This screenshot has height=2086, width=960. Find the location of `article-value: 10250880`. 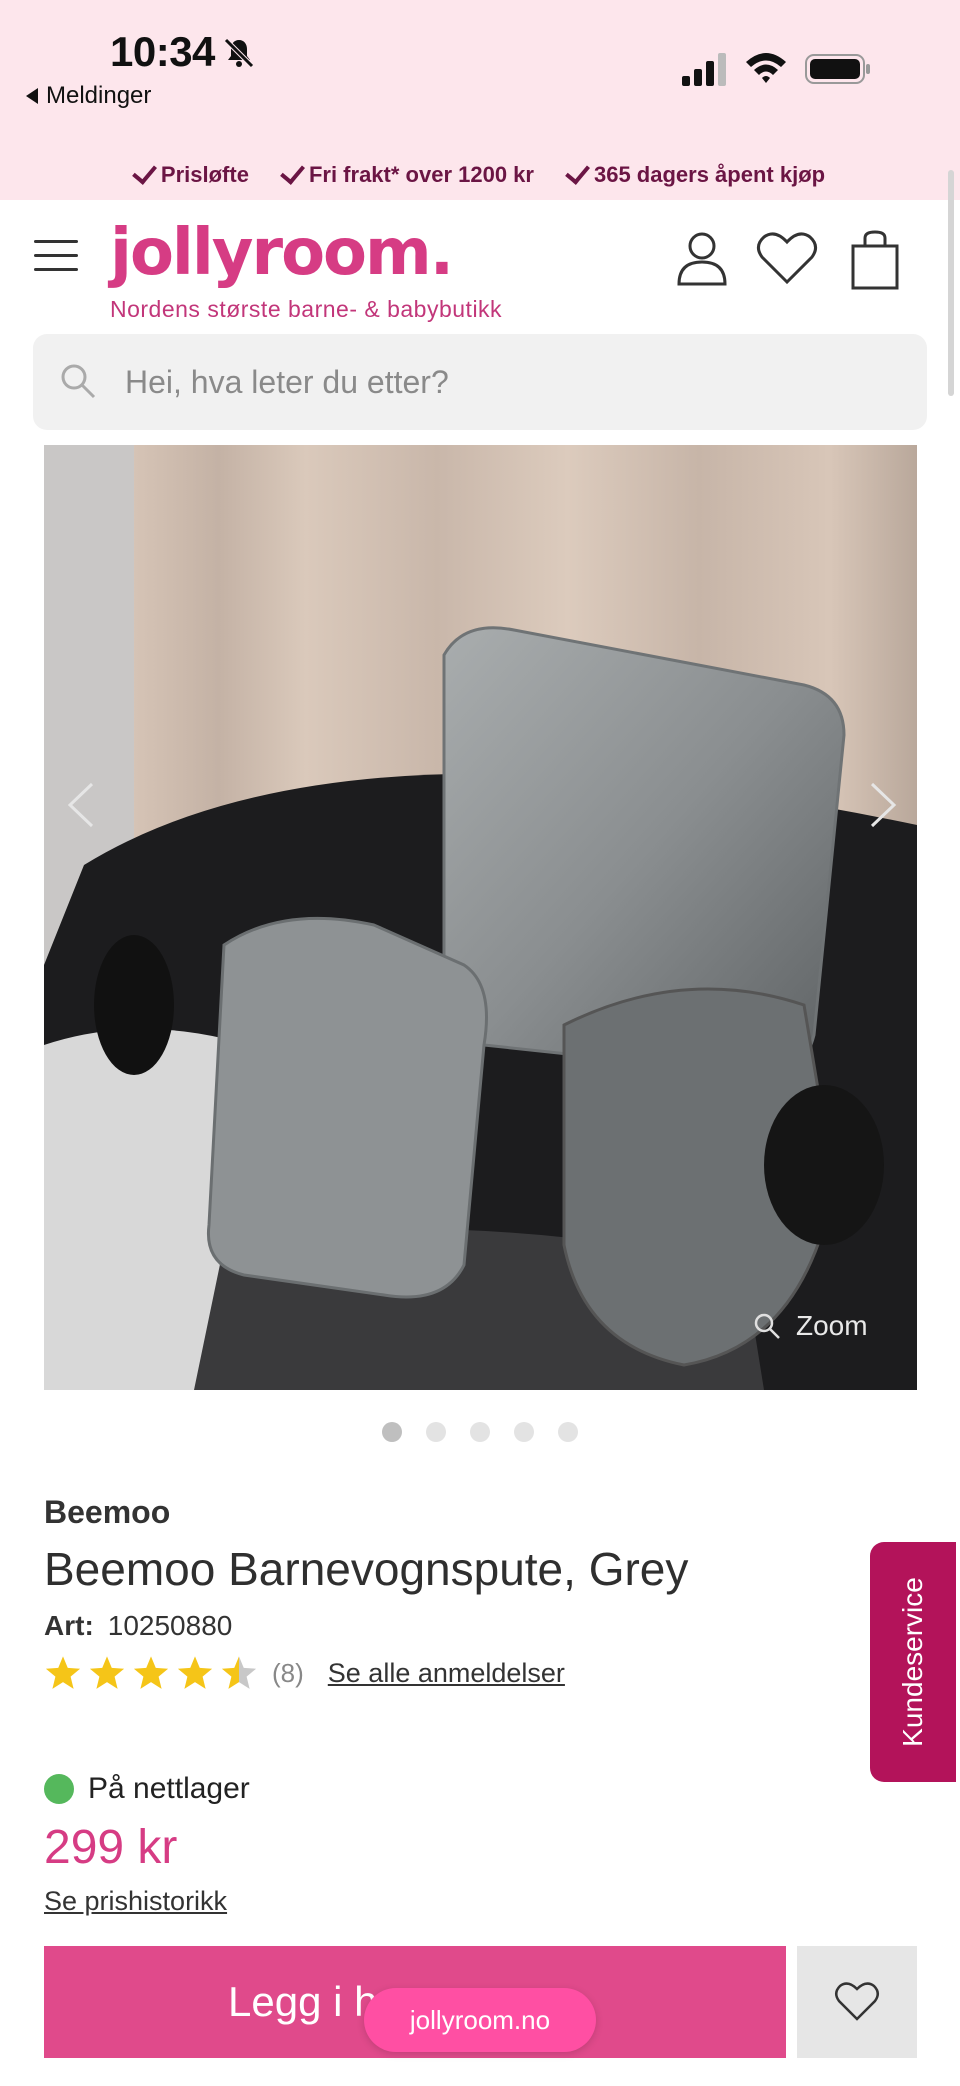

article-value: 10250880 is located at coordinates (170, 1625).